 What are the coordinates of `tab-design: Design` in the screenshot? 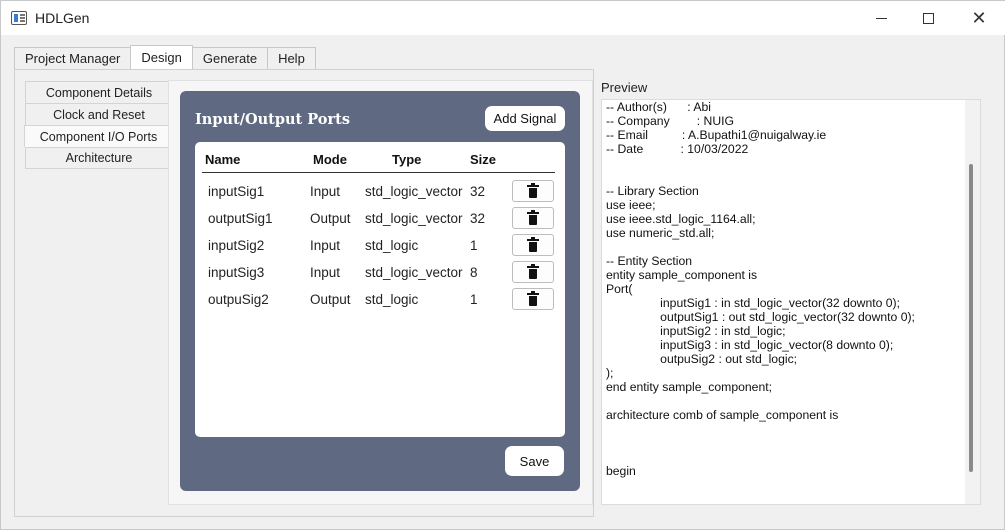 It's located at (161, 57).